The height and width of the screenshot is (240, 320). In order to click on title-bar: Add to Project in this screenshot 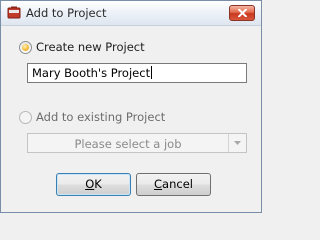, I will do `click(131, 13)`.